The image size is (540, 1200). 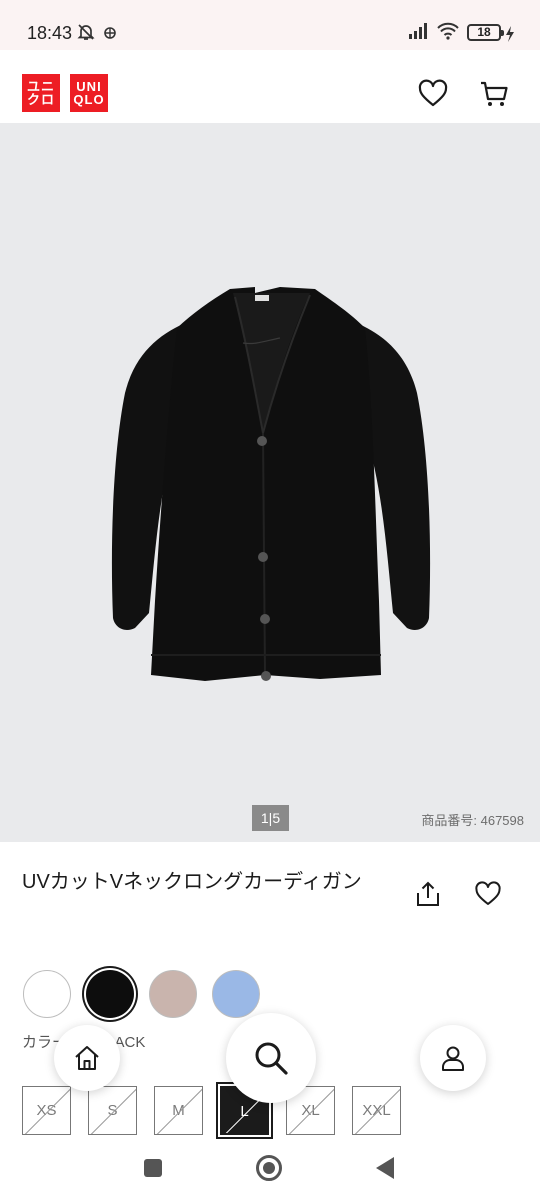 What do you see at coordinates (385, 1168) in the screenshot?
I see `back-icon` at bounding box center [385, 1168].